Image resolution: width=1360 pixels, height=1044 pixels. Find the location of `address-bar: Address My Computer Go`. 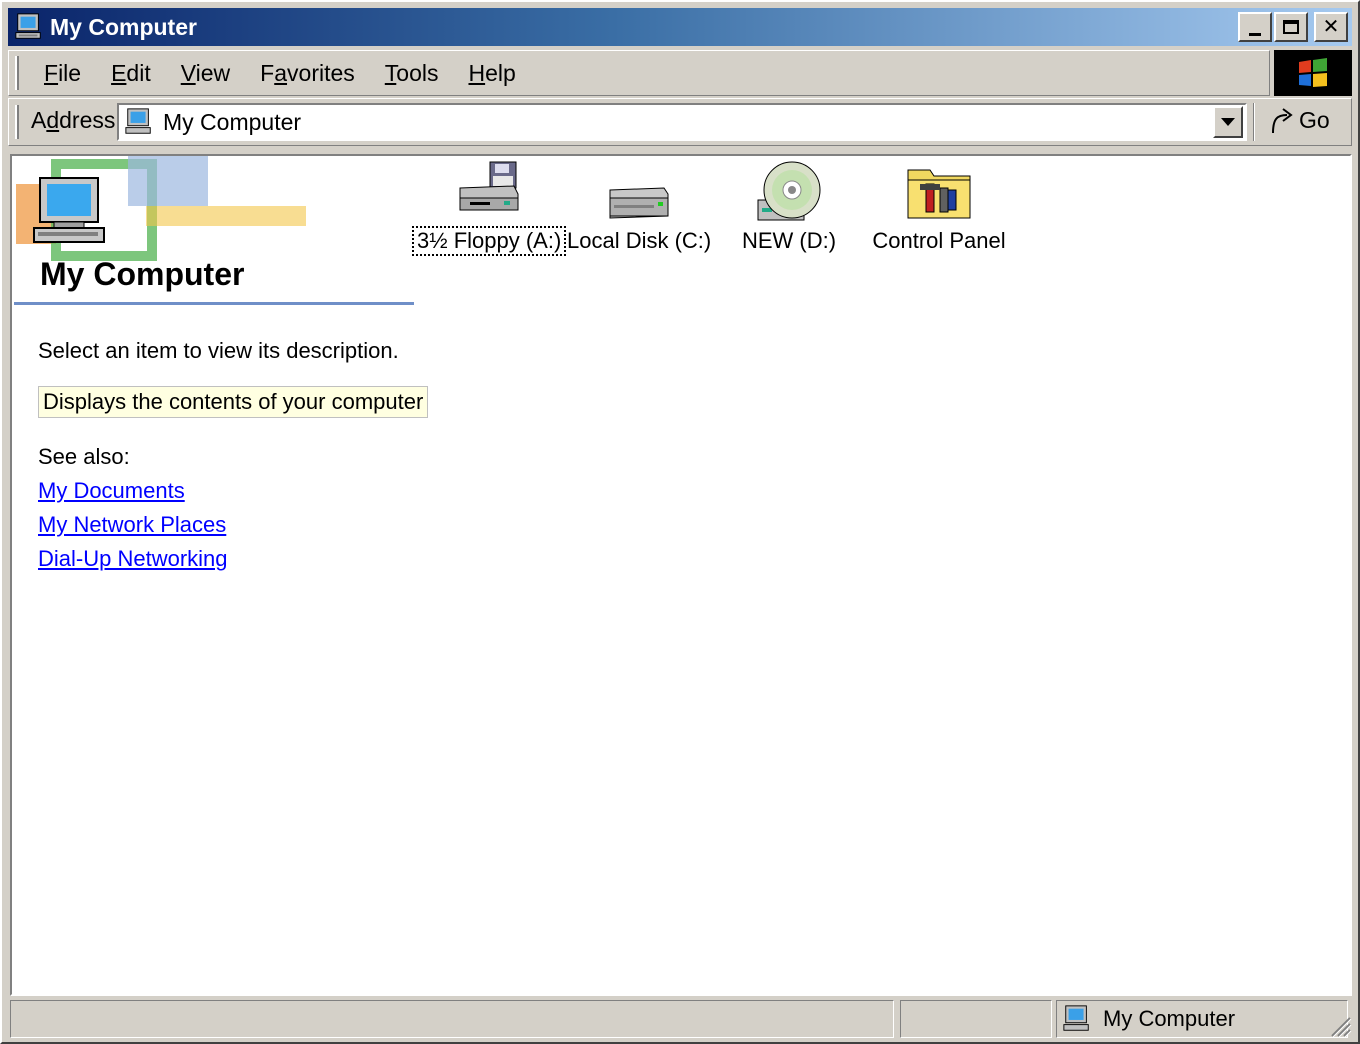

address-bar: Address My Computer Go is located at coordinates (680, 122).